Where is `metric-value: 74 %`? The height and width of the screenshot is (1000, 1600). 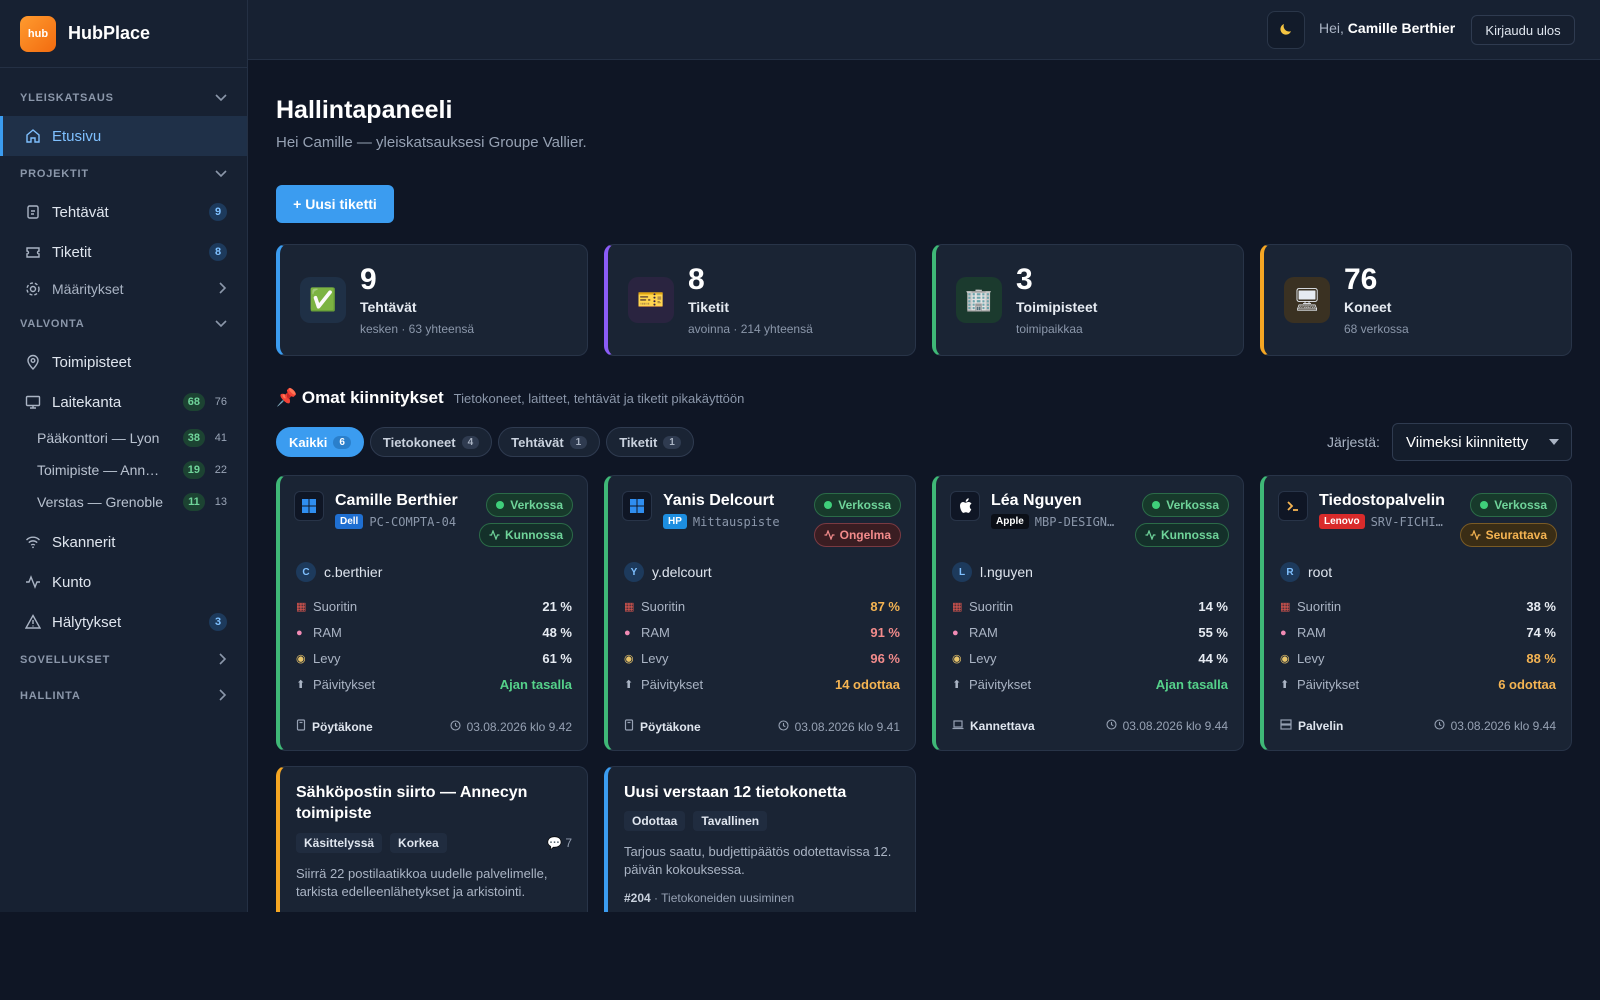
metric-value: 74 % is located at coordinates (1541, 632).